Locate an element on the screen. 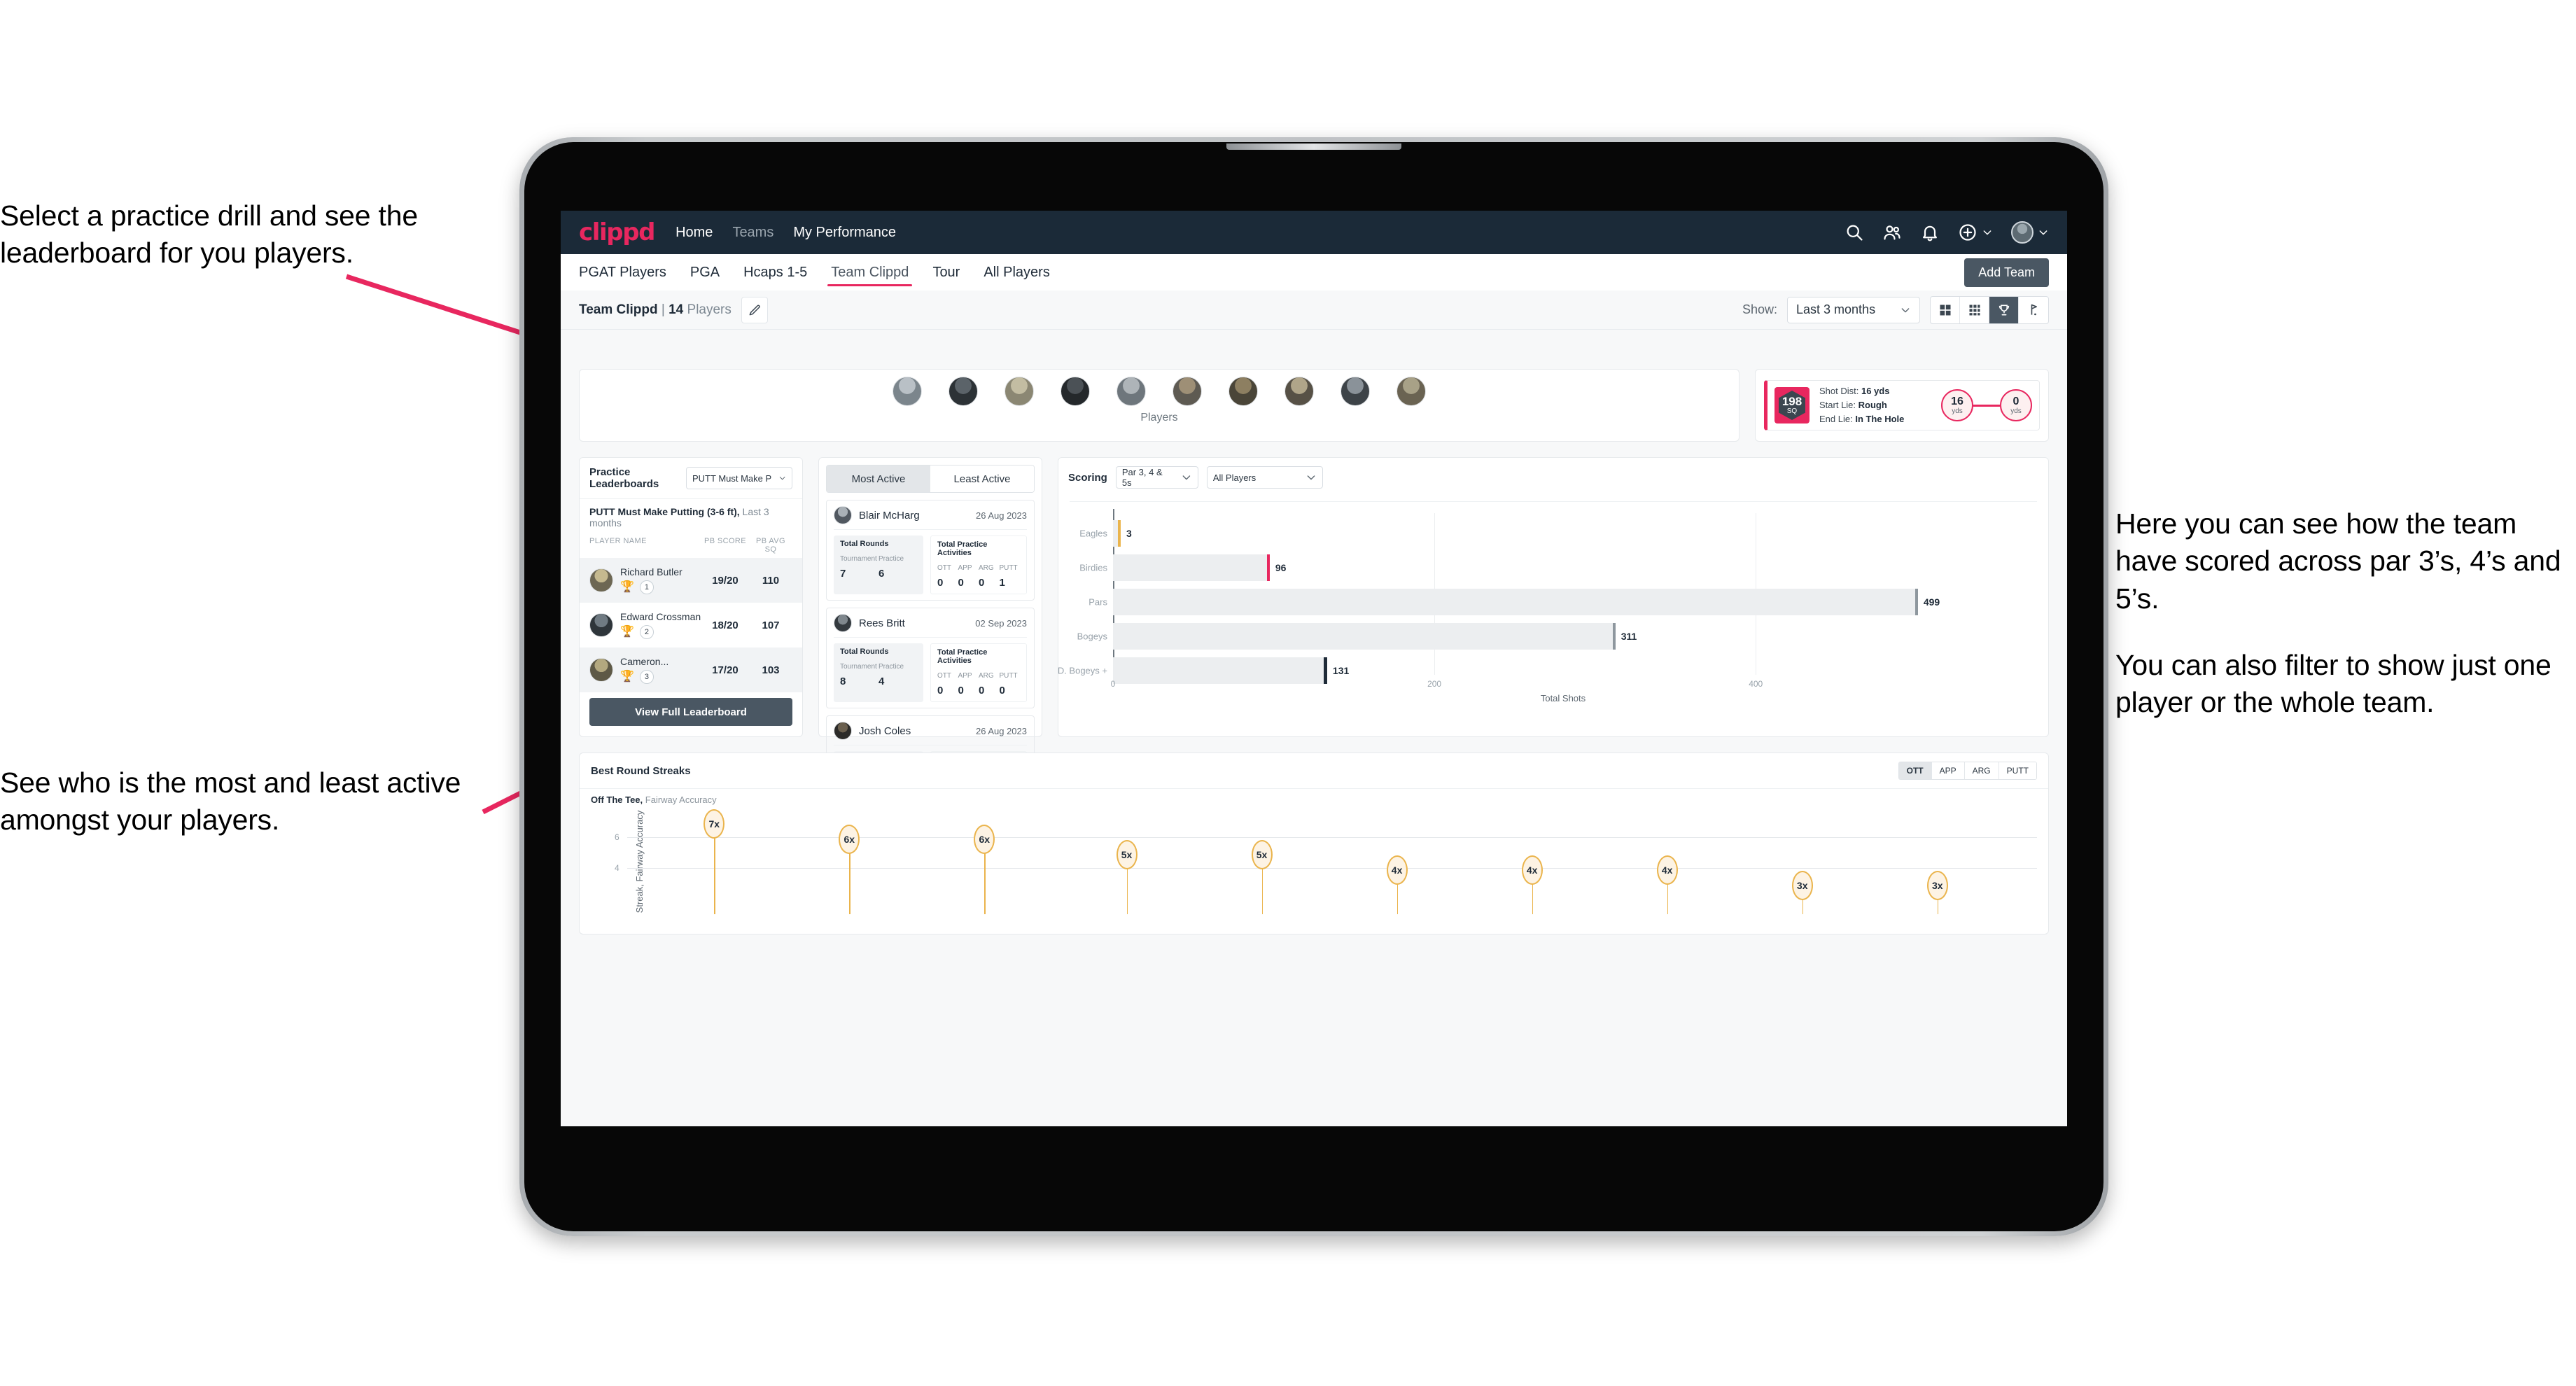 The width and height of the screenshot is (2576, 1386). tab-team-clippd: Team Clippd is located at coordinates (870, 272).